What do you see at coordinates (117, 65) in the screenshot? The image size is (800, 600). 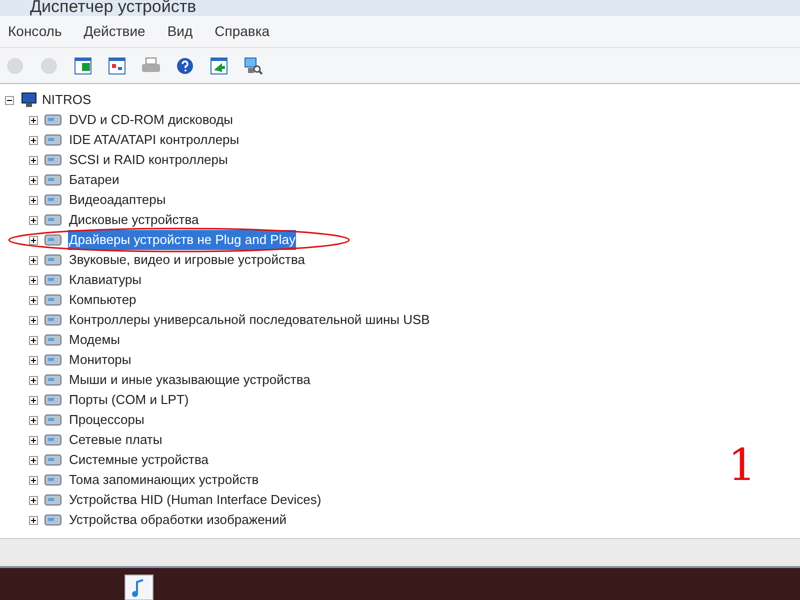 I see `properties-window-icon` at bounding box center [117, 65].